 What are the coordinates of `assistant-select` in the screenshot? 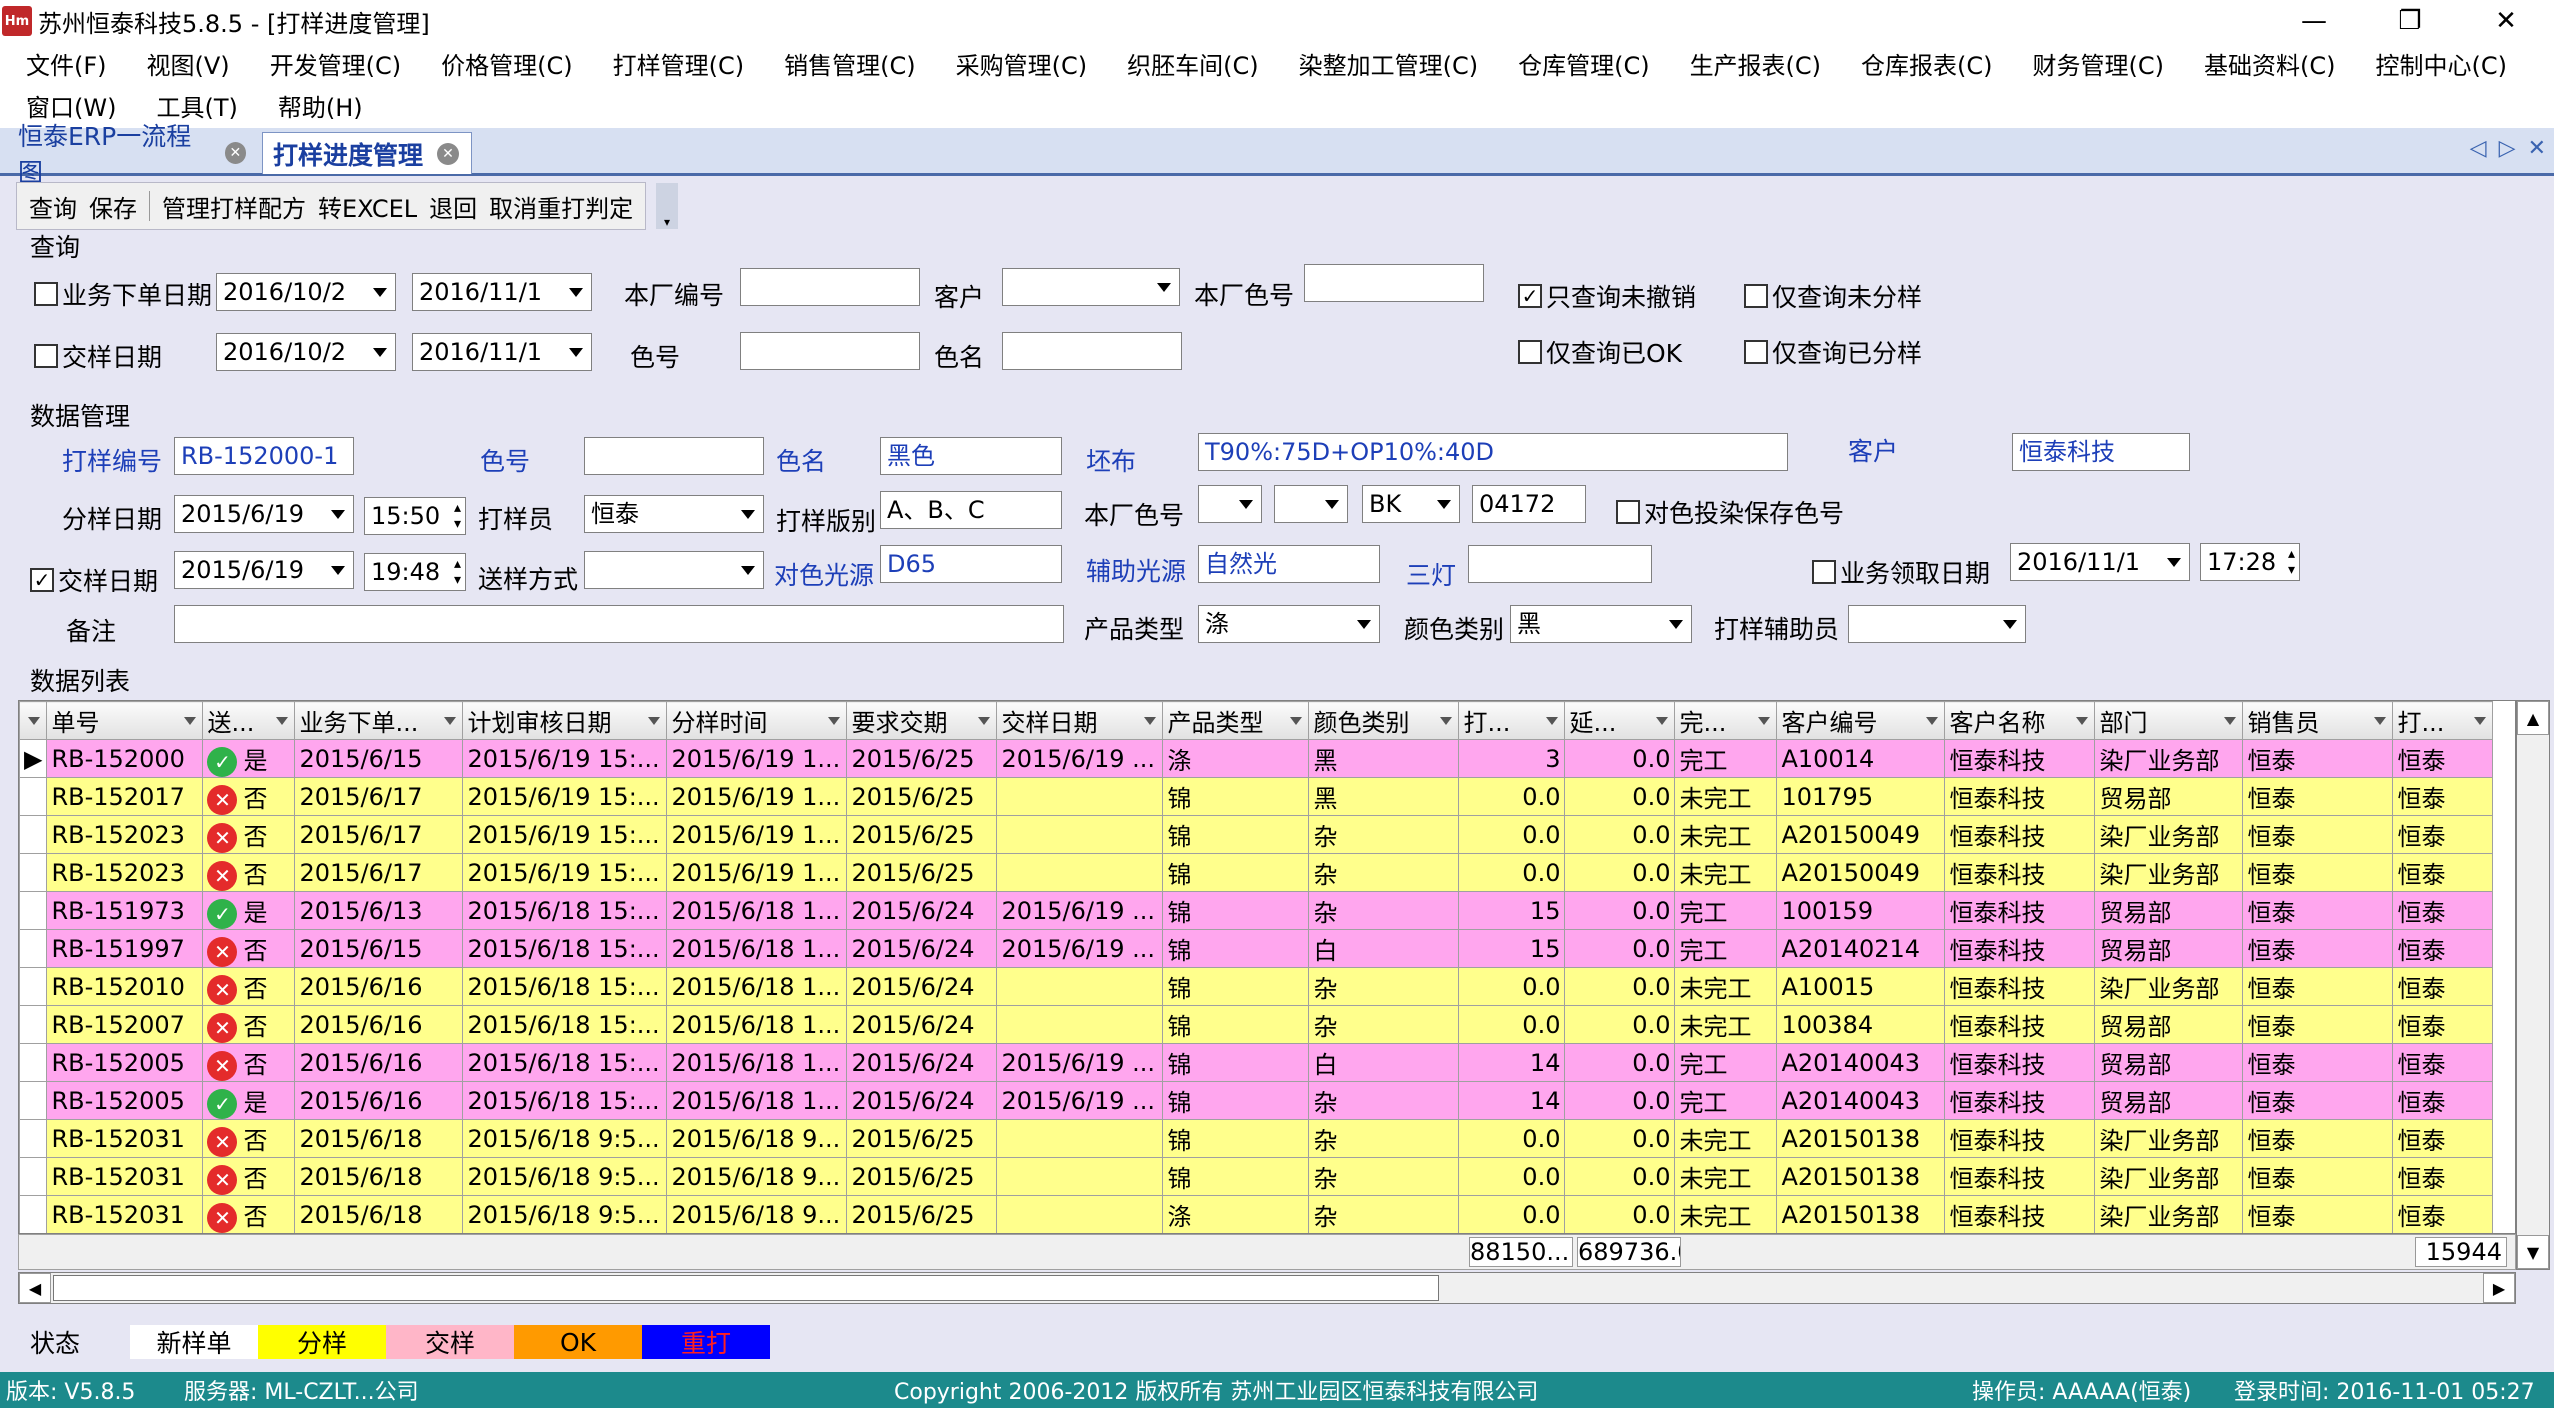 It's located at (1937, 624).